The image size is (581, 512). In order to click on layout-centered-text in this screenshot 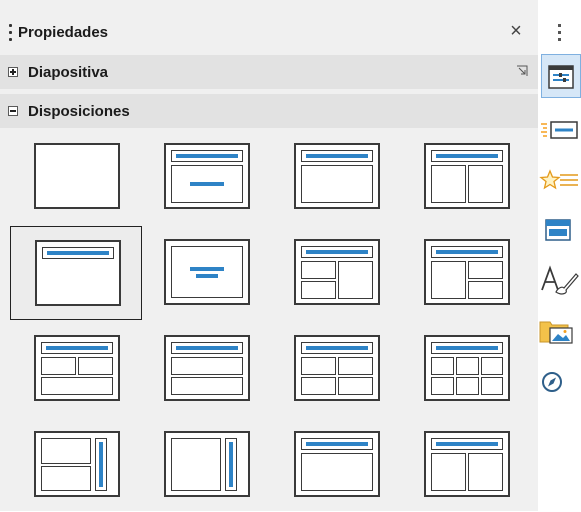, I will do `click(206, 273)`.